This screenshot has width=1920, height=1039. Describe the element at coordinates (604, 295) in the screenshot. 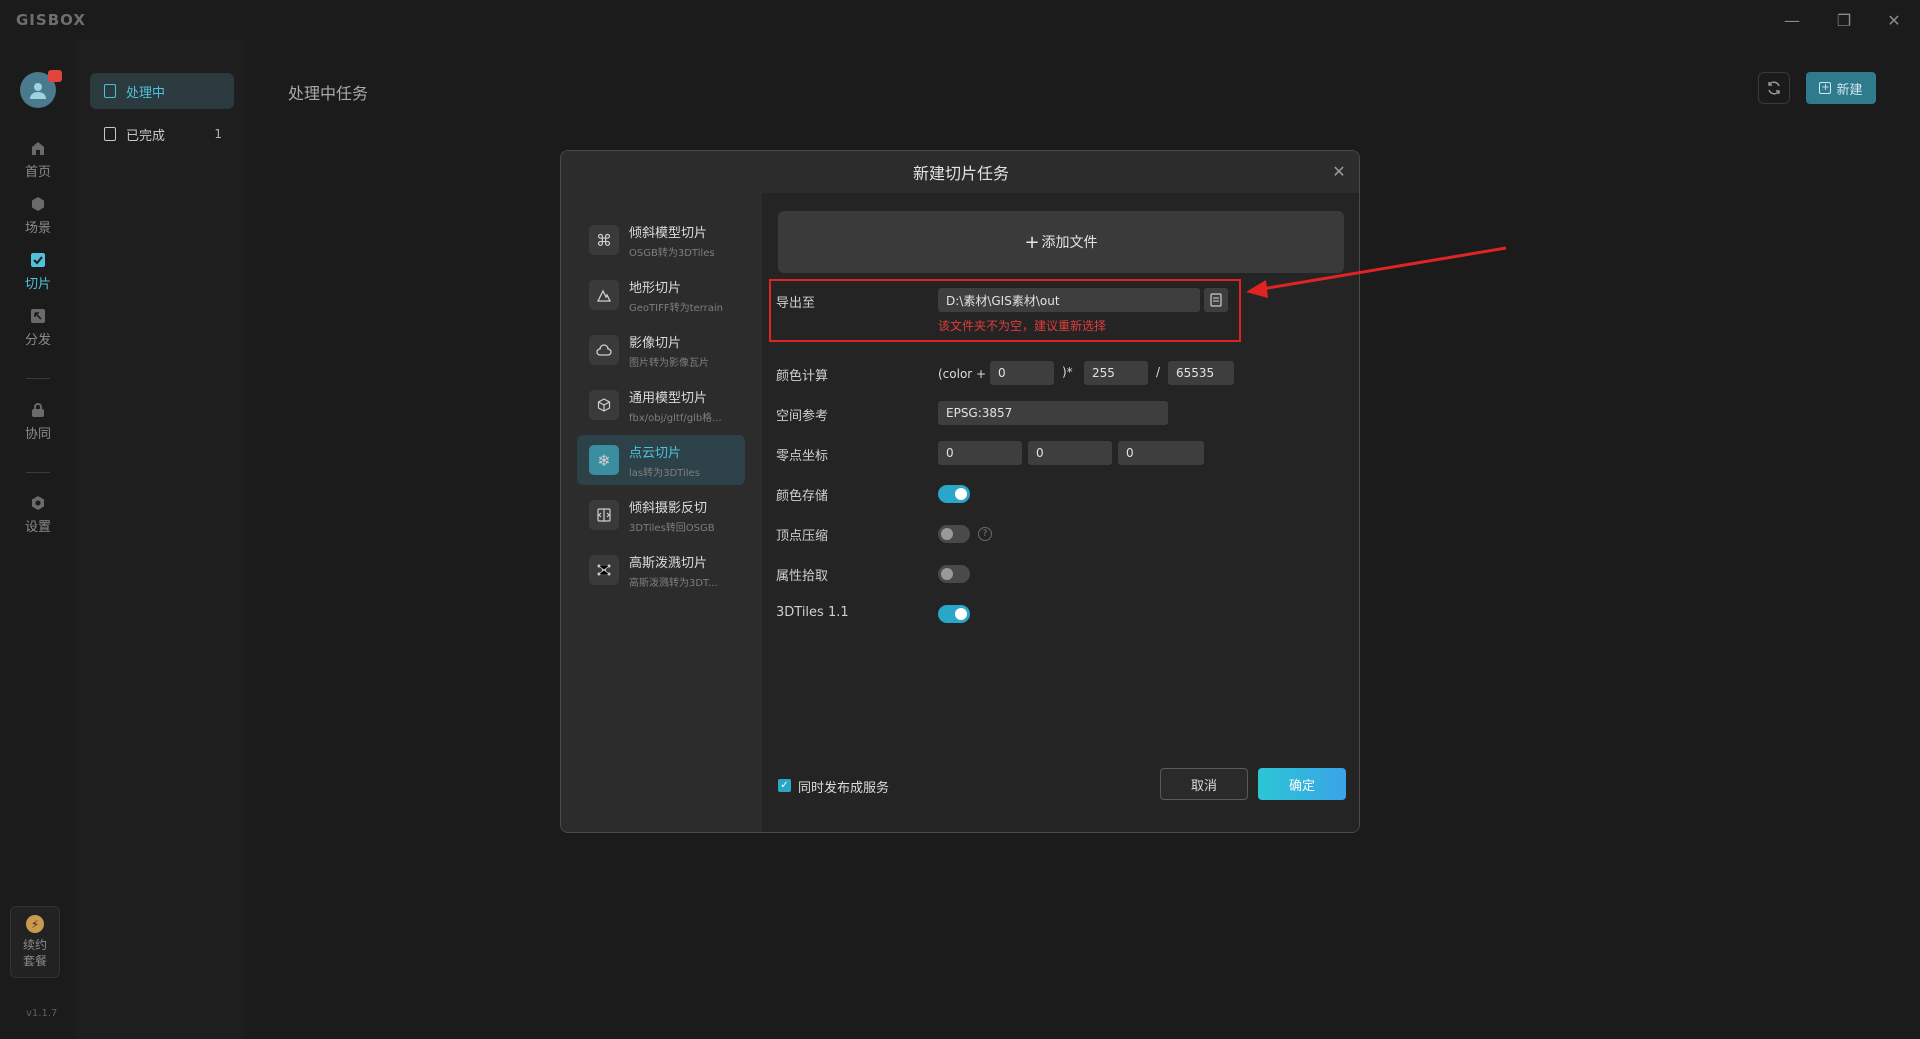

I see `mountain-icon` at that location.